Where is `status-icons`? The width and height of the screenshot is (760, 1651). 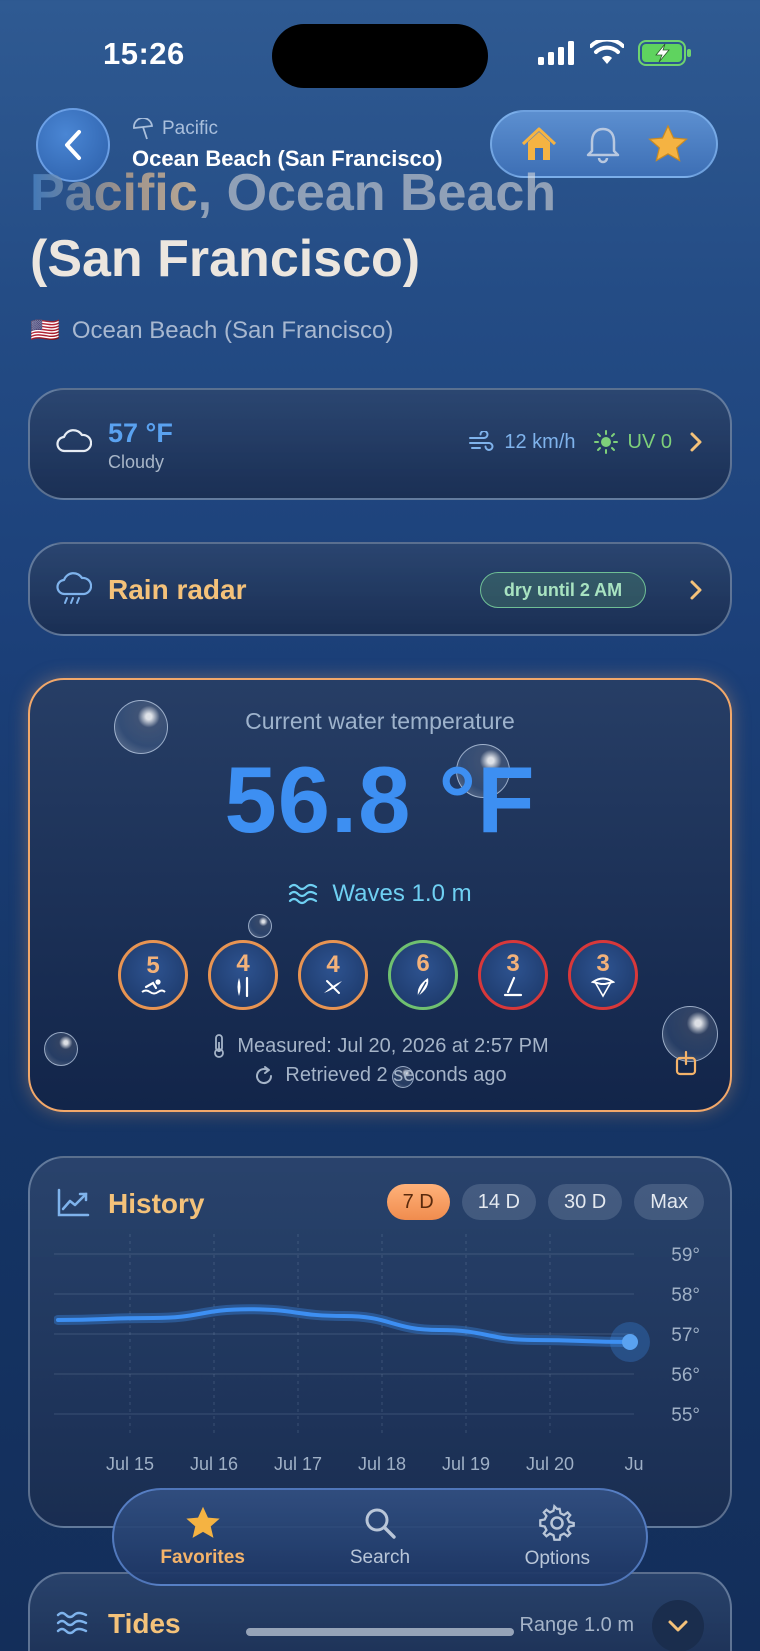
status-icons is located at coordinates (615, 53).